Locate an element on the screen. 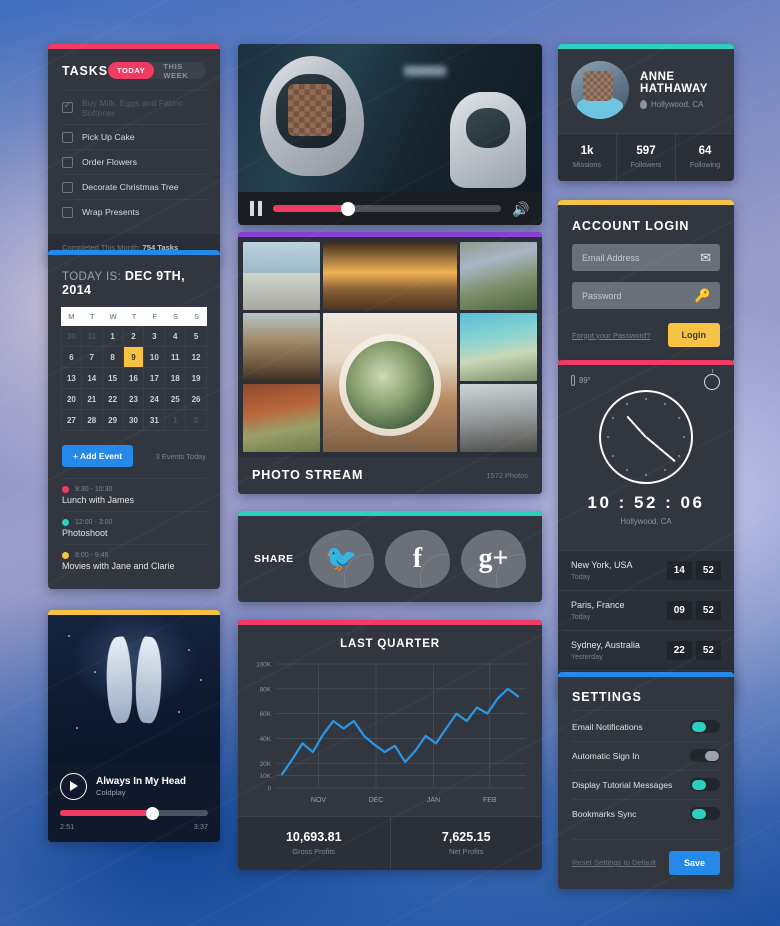 The image size is (780, 926). tab-today: TODAY is located at coordinates (131, 70).